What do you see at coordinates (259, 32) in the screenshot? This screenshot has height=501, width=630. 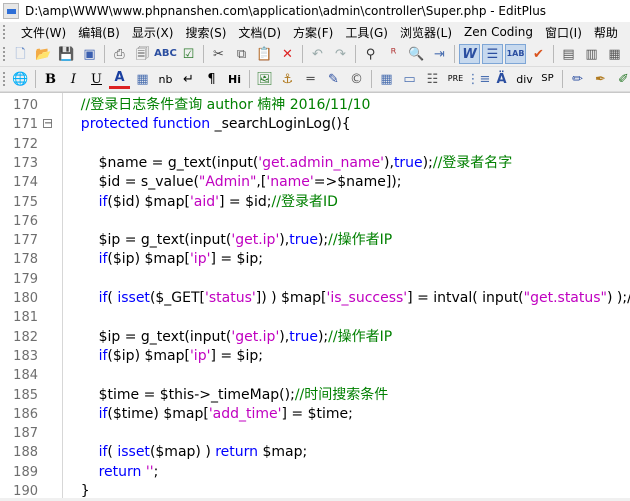 I see `menu-document: 文档(D)` at bounding box center [259, 32].